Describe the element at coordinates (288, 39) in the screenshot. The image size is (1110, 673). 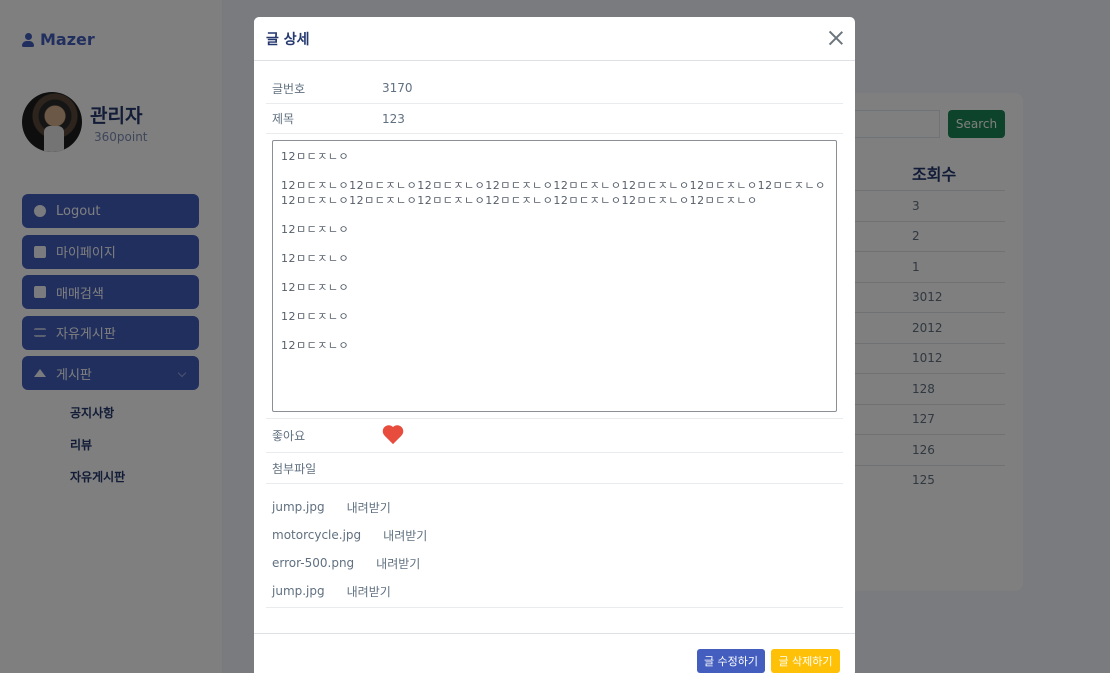
I see `modal-title: 글 상세` at that location.